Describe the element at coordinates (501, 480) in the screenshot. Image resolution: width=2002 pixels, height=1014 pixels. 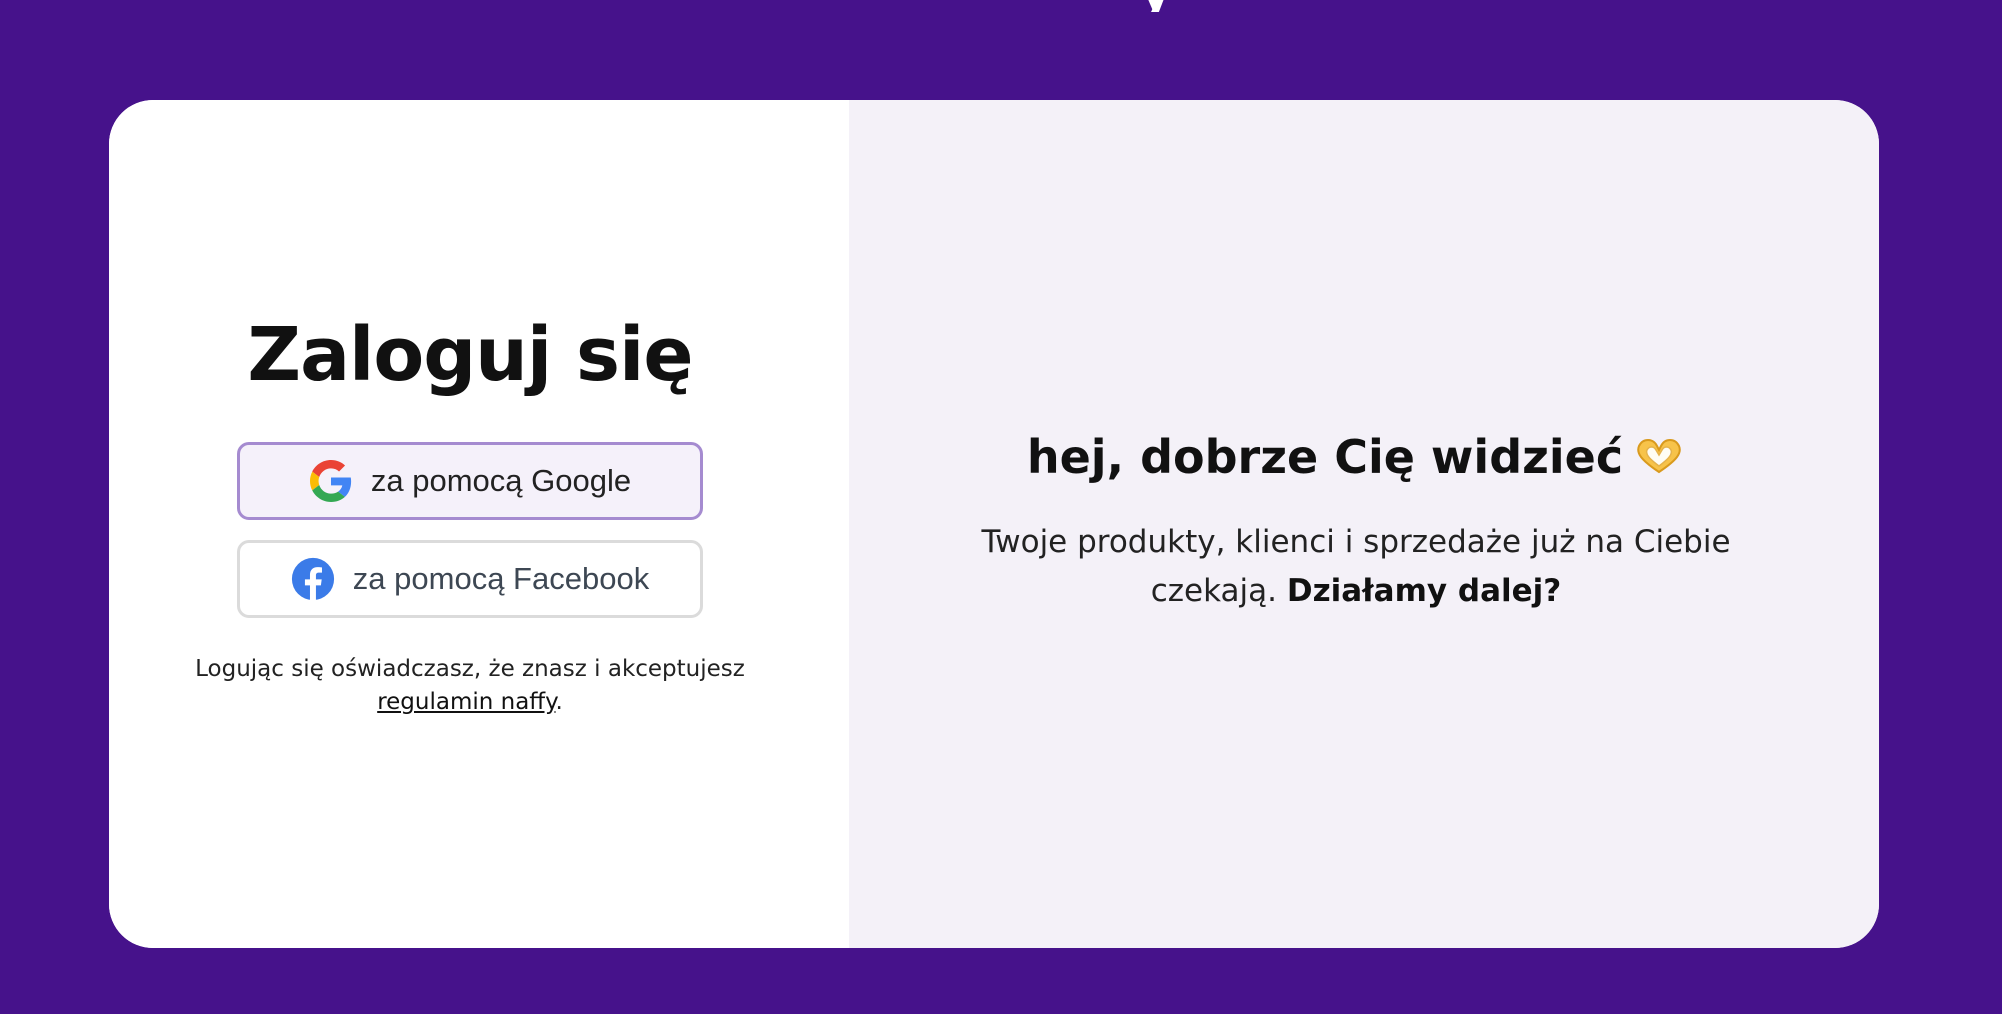
I see `google-login-label: za pomocą Google` at that location.